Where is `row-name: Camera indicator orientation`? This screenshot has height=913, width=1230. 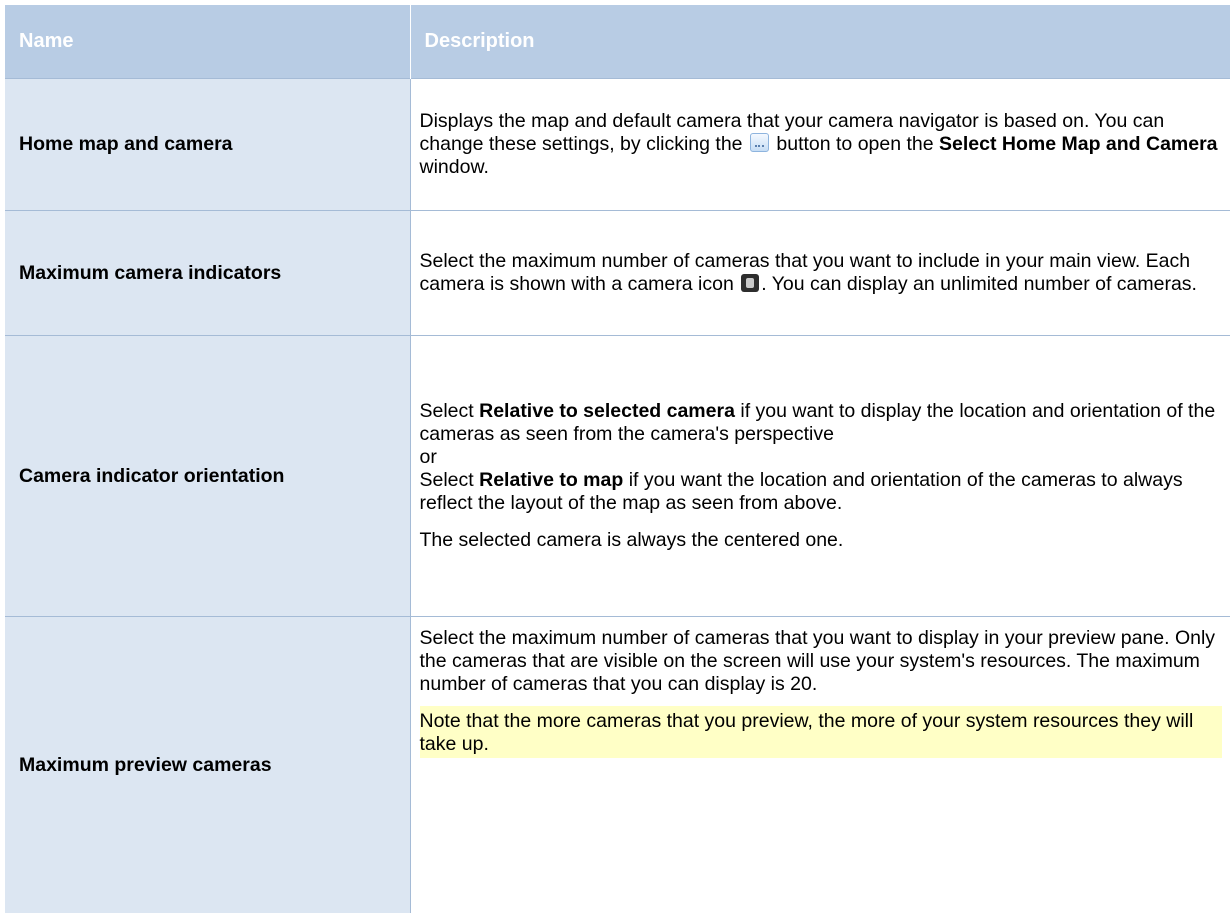 row-name: Camera indicator orientation is located at coordinates (207, 476).